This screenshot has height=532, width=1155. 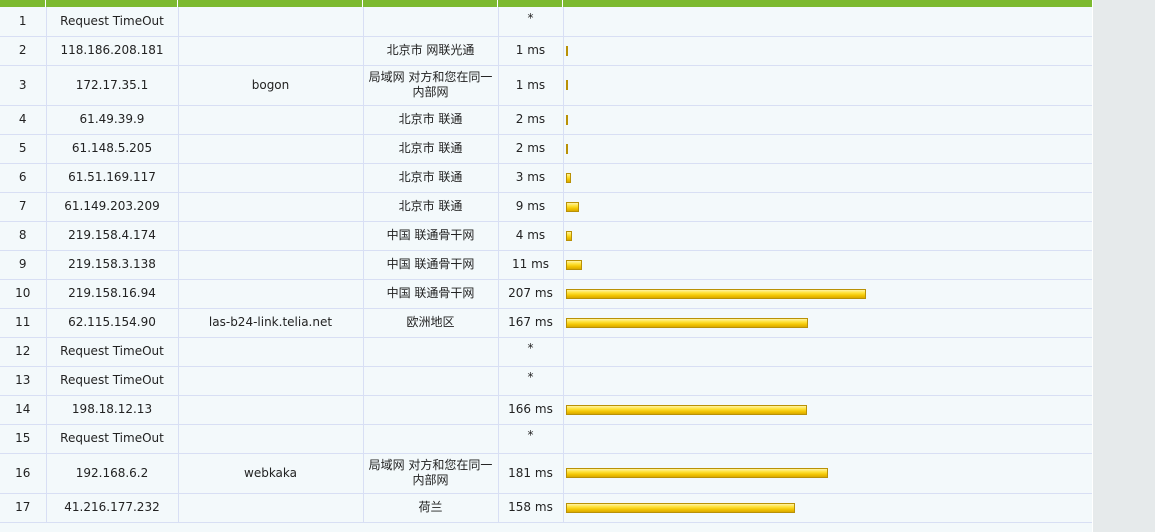 I want to click on table-row: 17 41.216.177.232 荷兰 158 ms, so click(x=546, y=508).